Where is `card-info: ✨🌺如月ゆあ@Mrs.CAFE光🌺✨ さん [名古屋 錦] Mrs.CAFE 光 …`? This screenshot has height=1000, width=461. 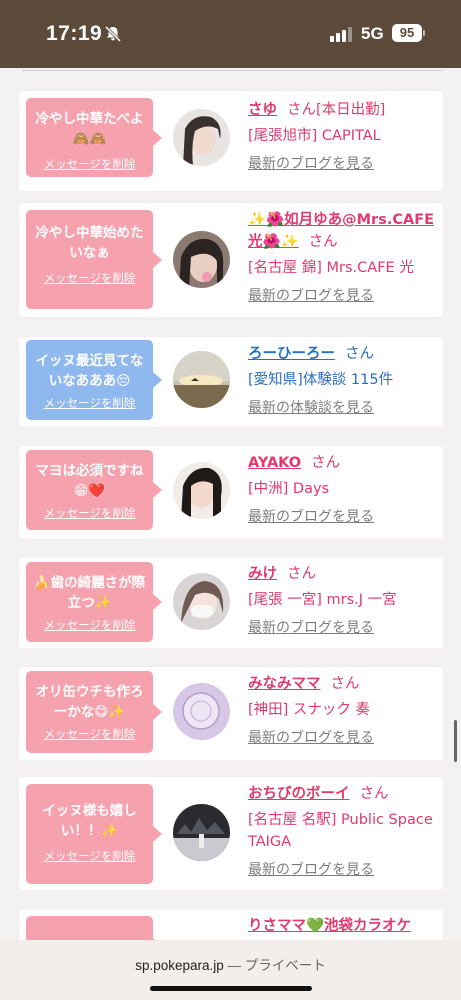
card-info: ✨🌺如月ゆあ@Mrs.CAFE光🌺✨ さん [名古屋 錦] Mrs.CAFE 光 … is located at coordinates (343, 257).